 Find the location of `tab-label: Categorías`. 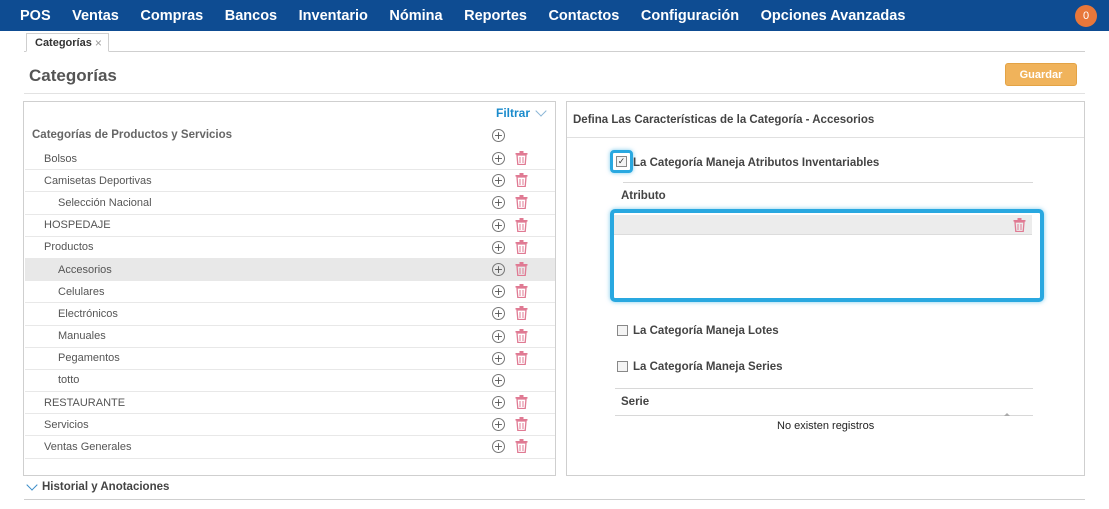

tab-label: Categorías is located at coordinates (63, 42).